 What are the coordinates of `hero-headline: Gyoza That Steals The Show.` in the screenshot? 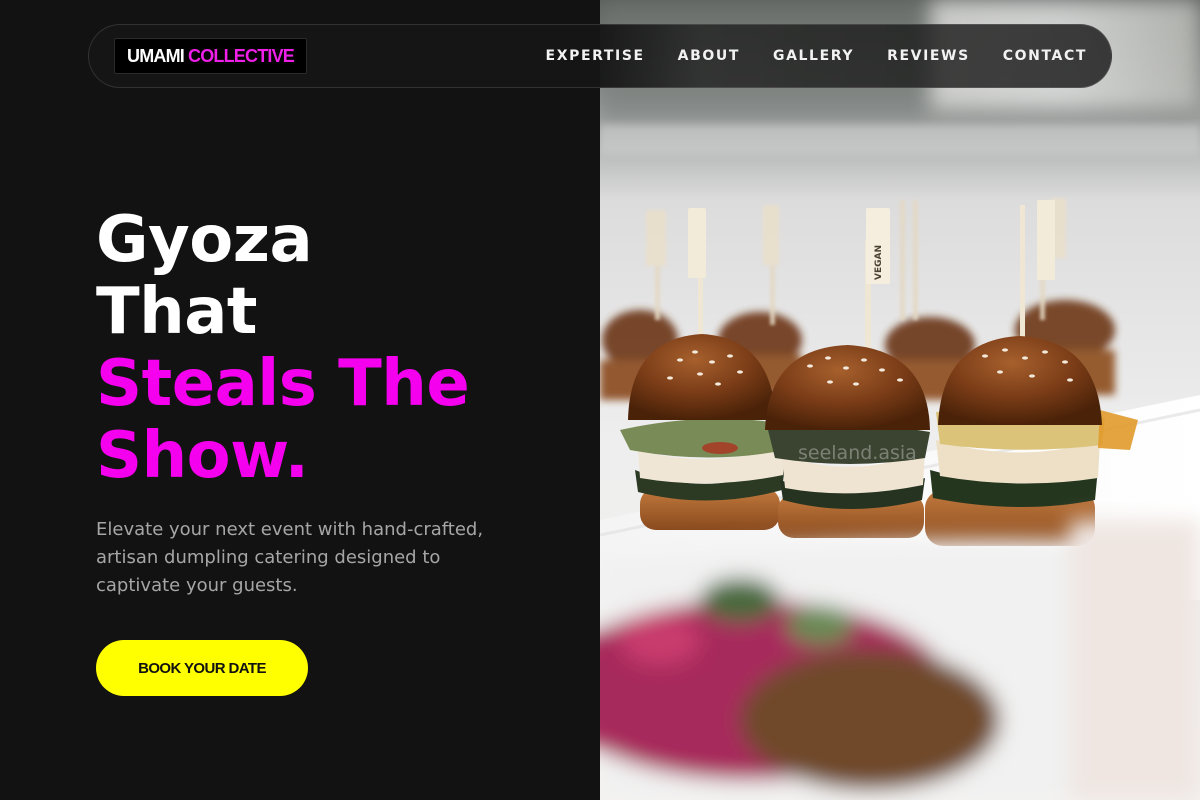 It's located at (283, 348).